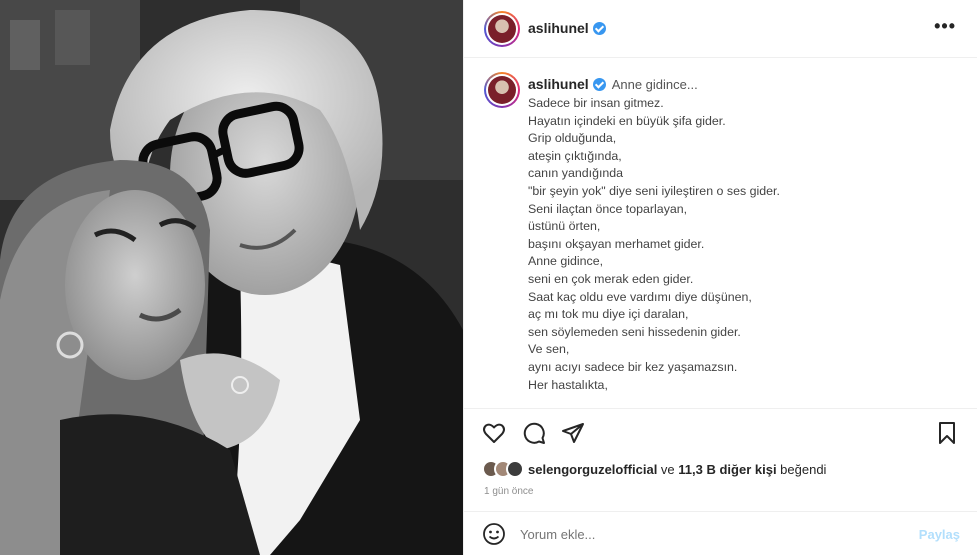  Describe the element at coordinates (592, 469) in the screenshot. I see `liked-by-username: selengorguzelofficial` at that location.